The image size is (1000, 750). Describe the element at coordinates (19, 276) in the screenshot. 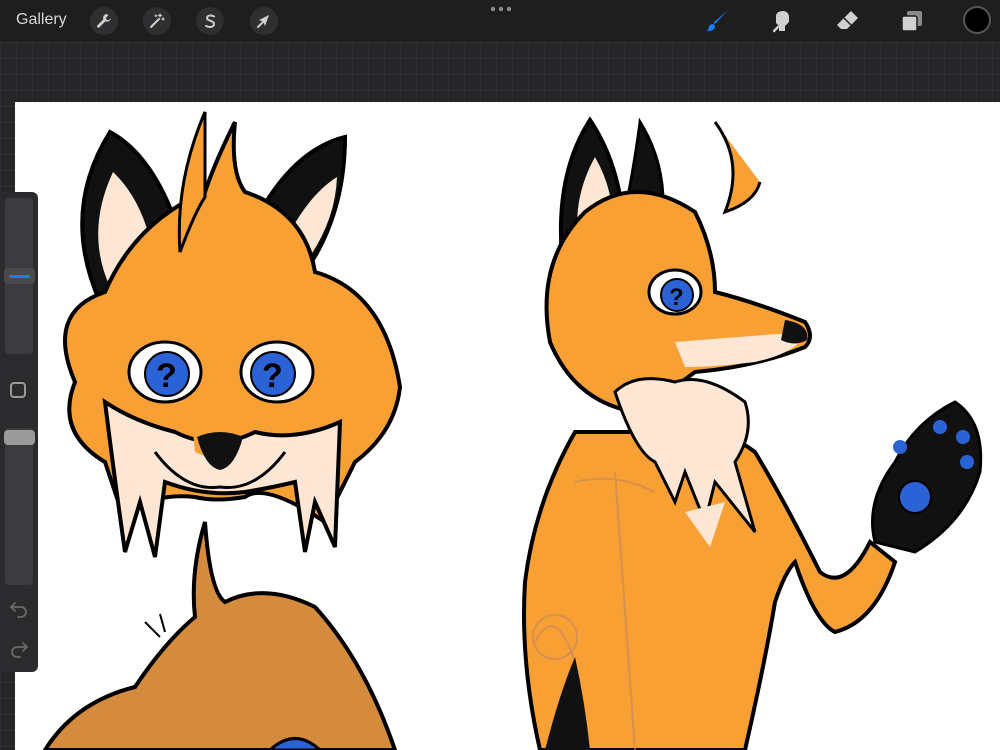

I see `brush-size-handle` at that location.